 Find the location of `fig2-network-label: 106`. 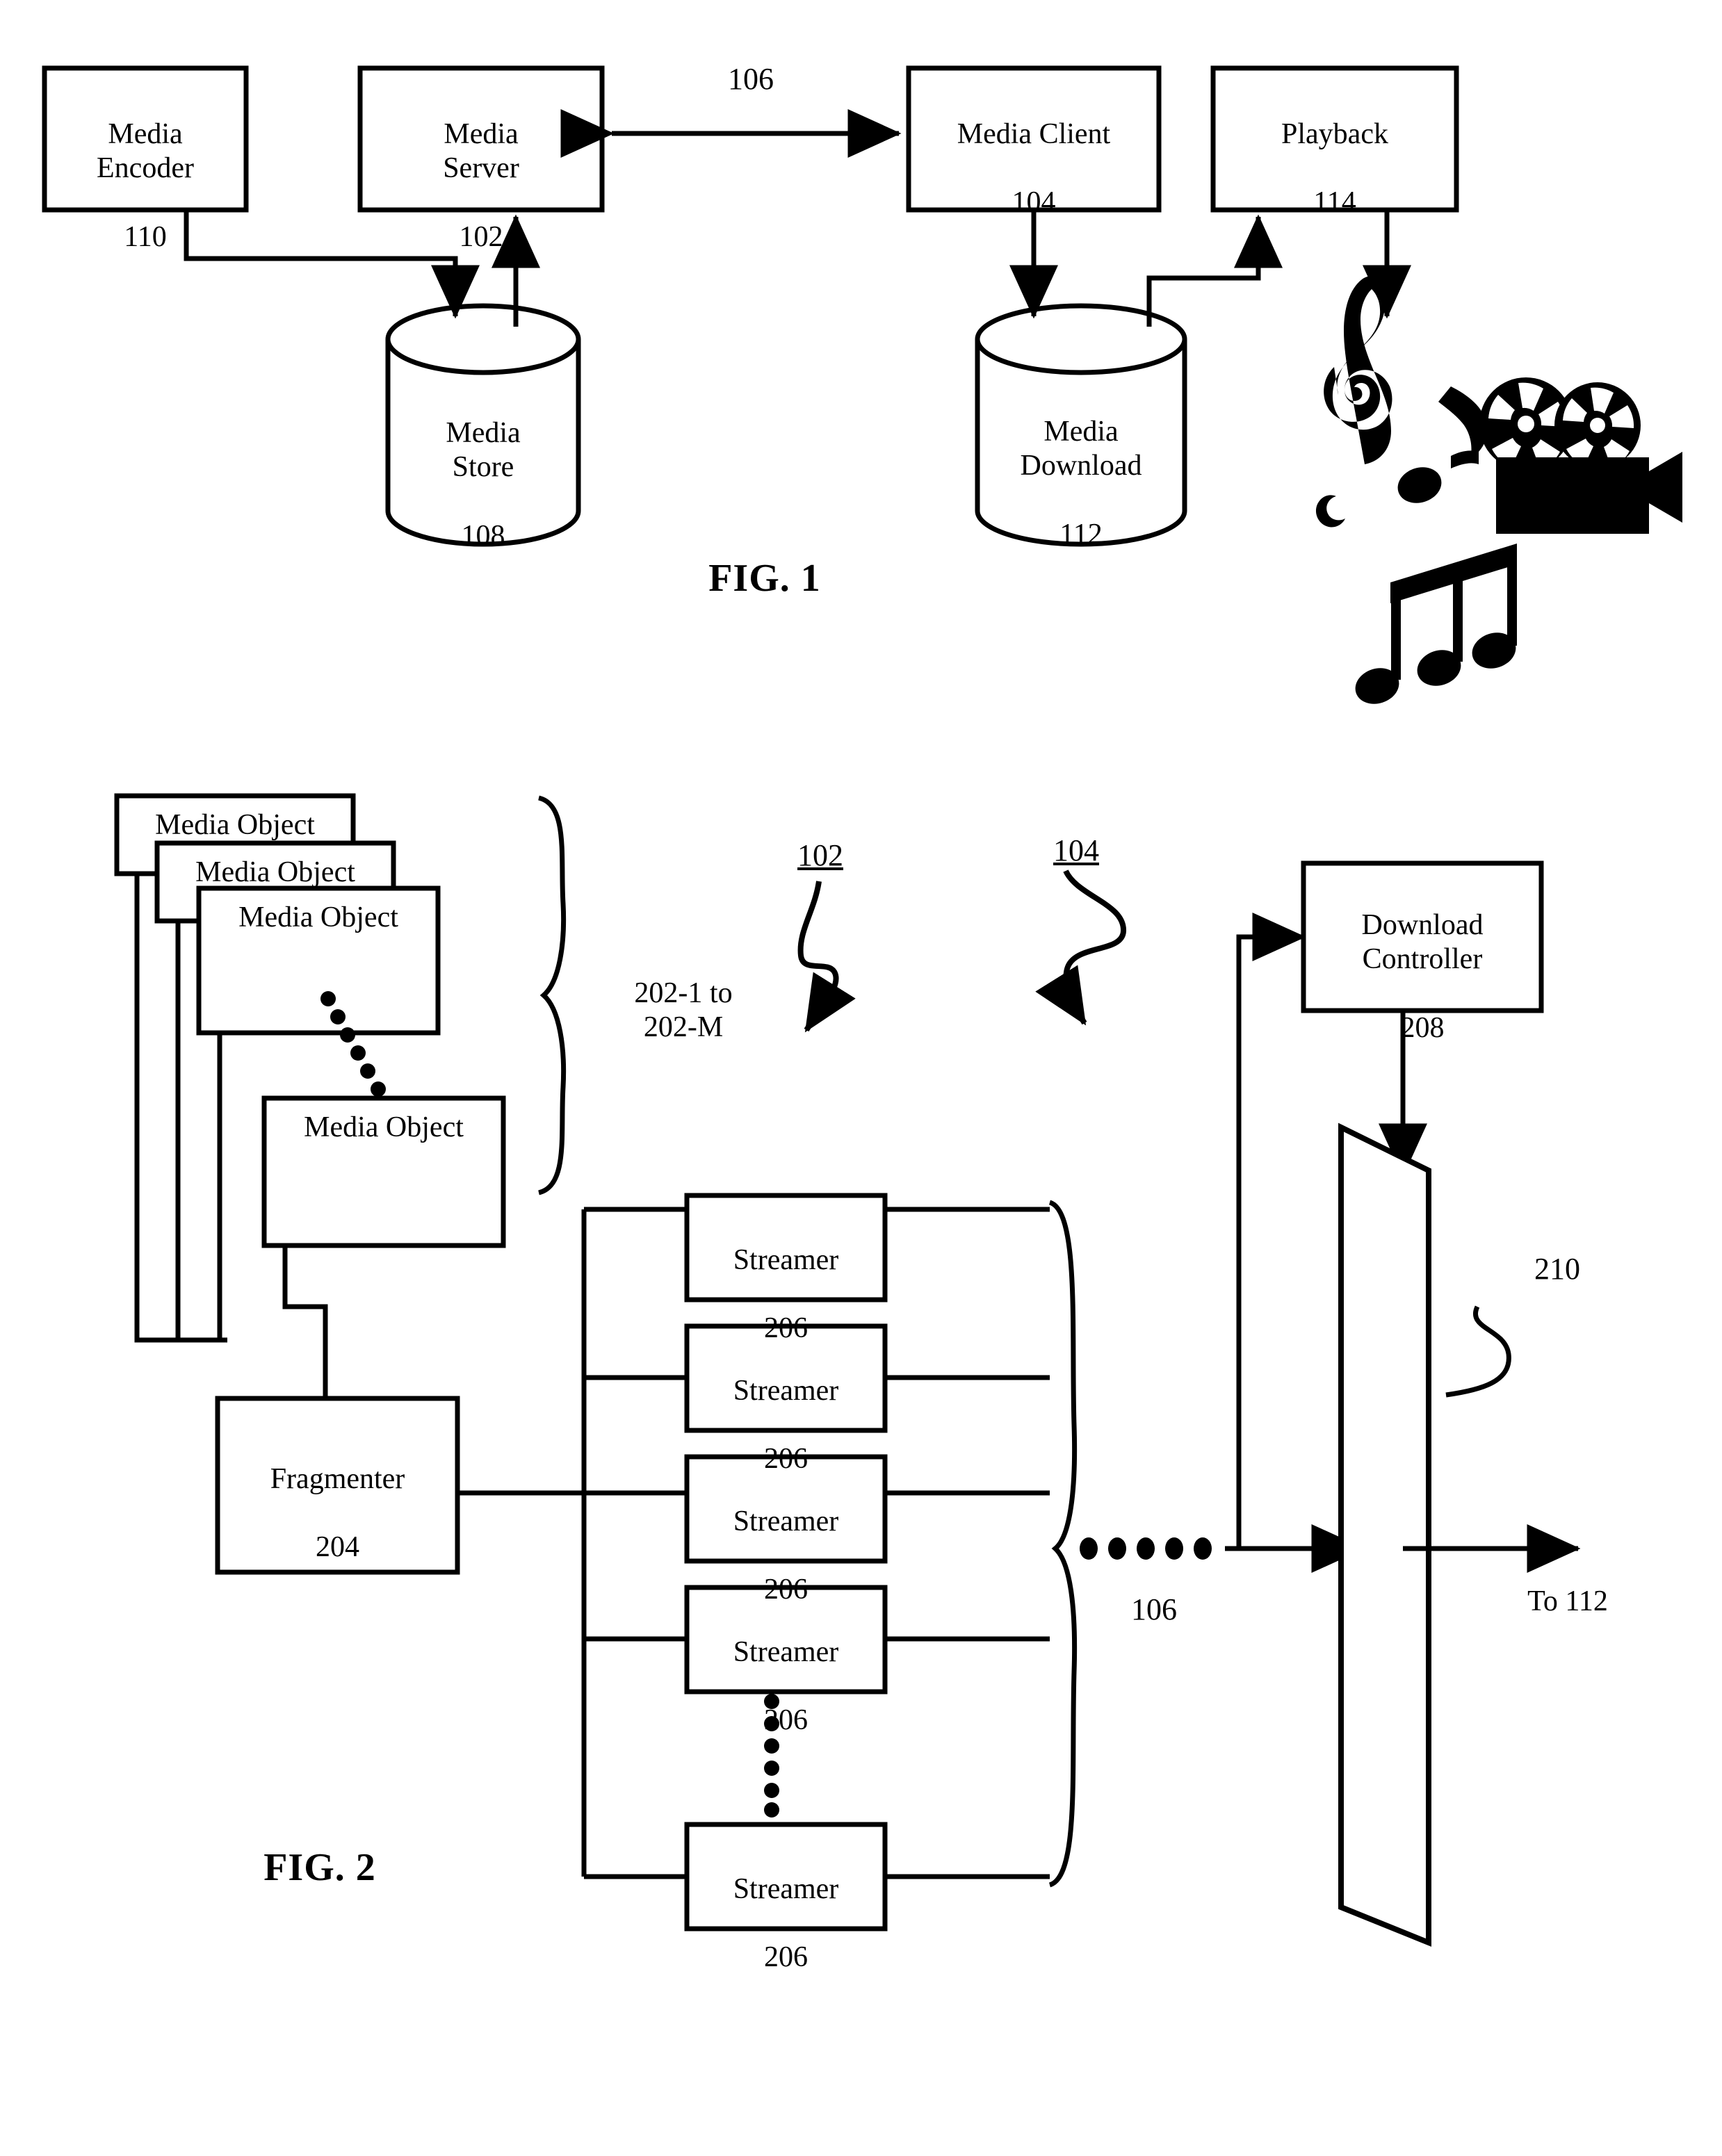

fig2-network-label: 106 is located at coordinates (1154, 1609).